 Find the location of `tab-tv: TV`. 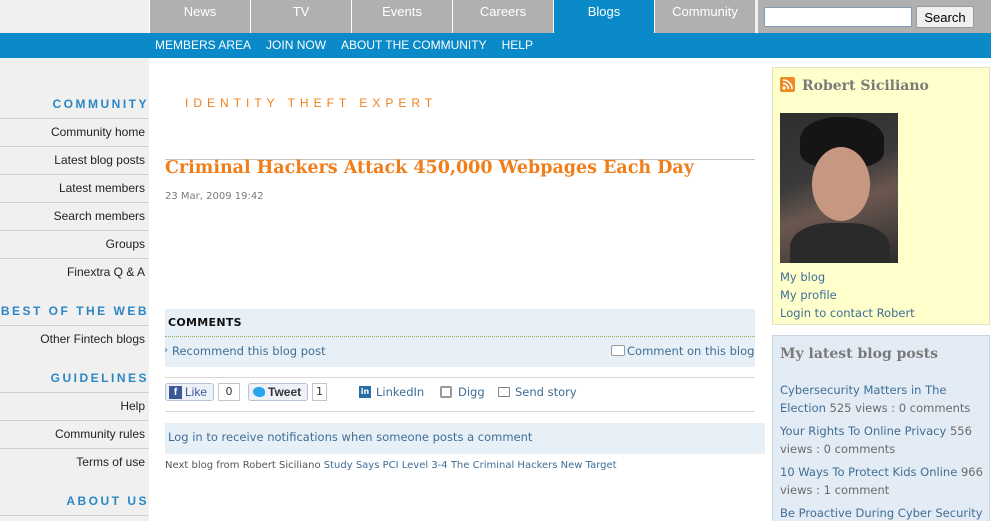

tab-tv: TV is located at coordinates (300, 16).